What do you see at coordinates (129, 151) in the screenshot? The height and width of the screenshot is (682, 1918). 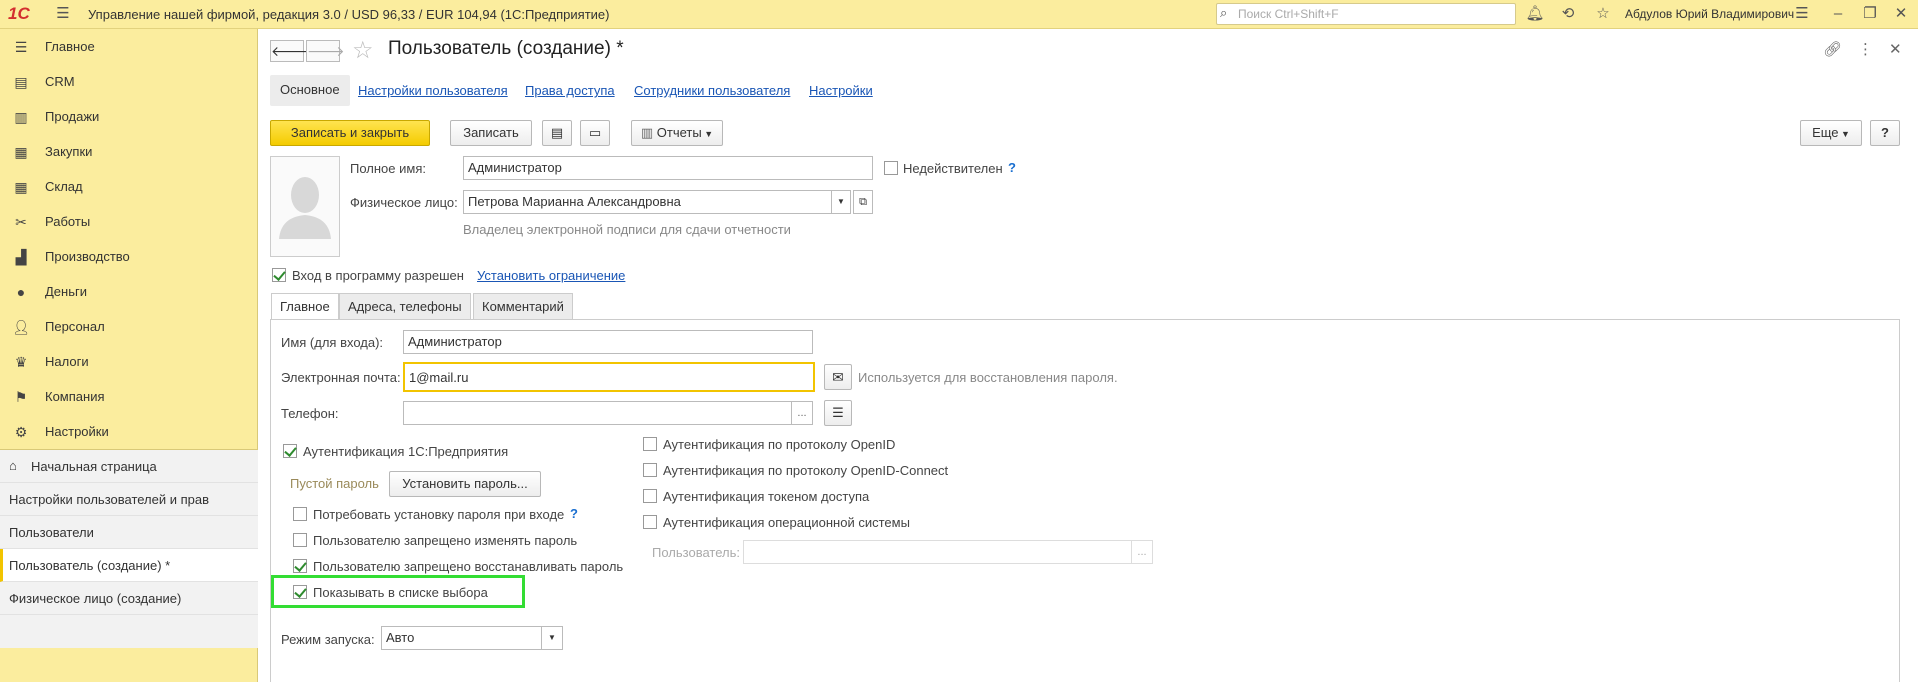 I see `sidebar-item-purchases: ▦ Закупки` at bounding box center [129, 151].